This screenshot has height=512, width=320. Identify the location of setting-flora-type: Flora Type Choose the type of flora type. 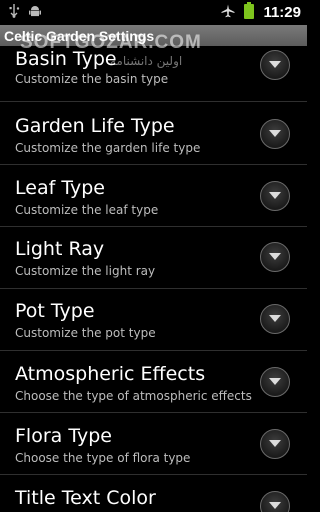
(153, 444).